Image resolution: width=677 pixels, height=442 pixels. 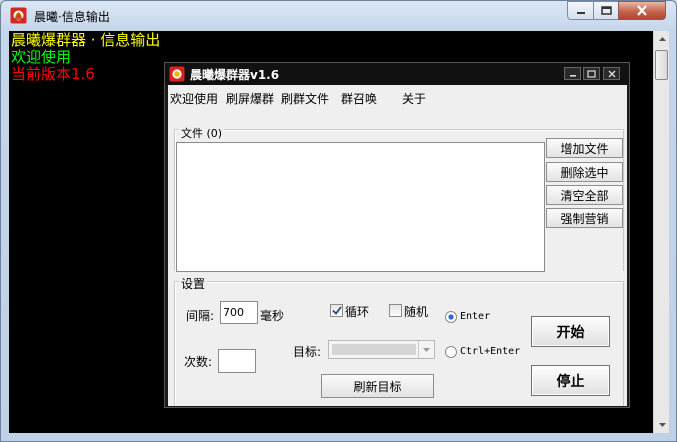 What do you see at coordinates (395, 310) in the screenshot?
I see `random-checkbox` at bounding box center [395, 310].